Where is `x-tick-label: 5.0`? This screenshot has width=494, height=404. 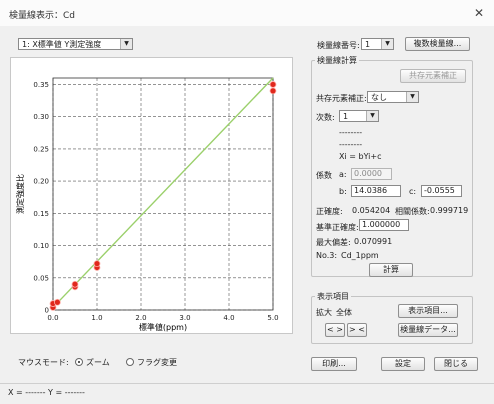
x-tick-label: 5.0 is located at coordinates (272, 318).